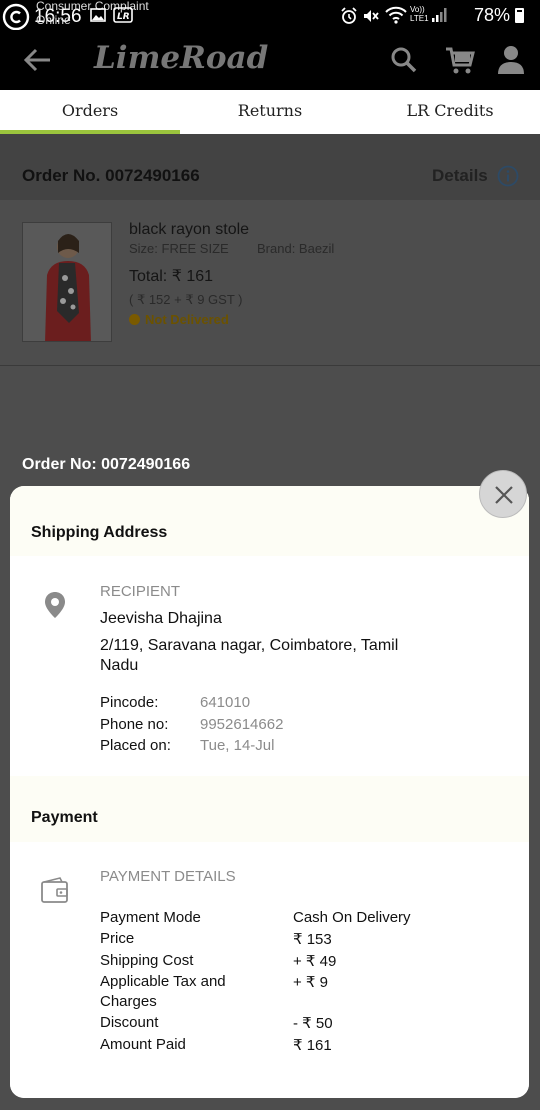 The width and height of the screenshot is (540, 1110). What do you see at coordinates (117, 938) in the screenshot?
I see `price-label: Price` at bounding box center [117, 938].